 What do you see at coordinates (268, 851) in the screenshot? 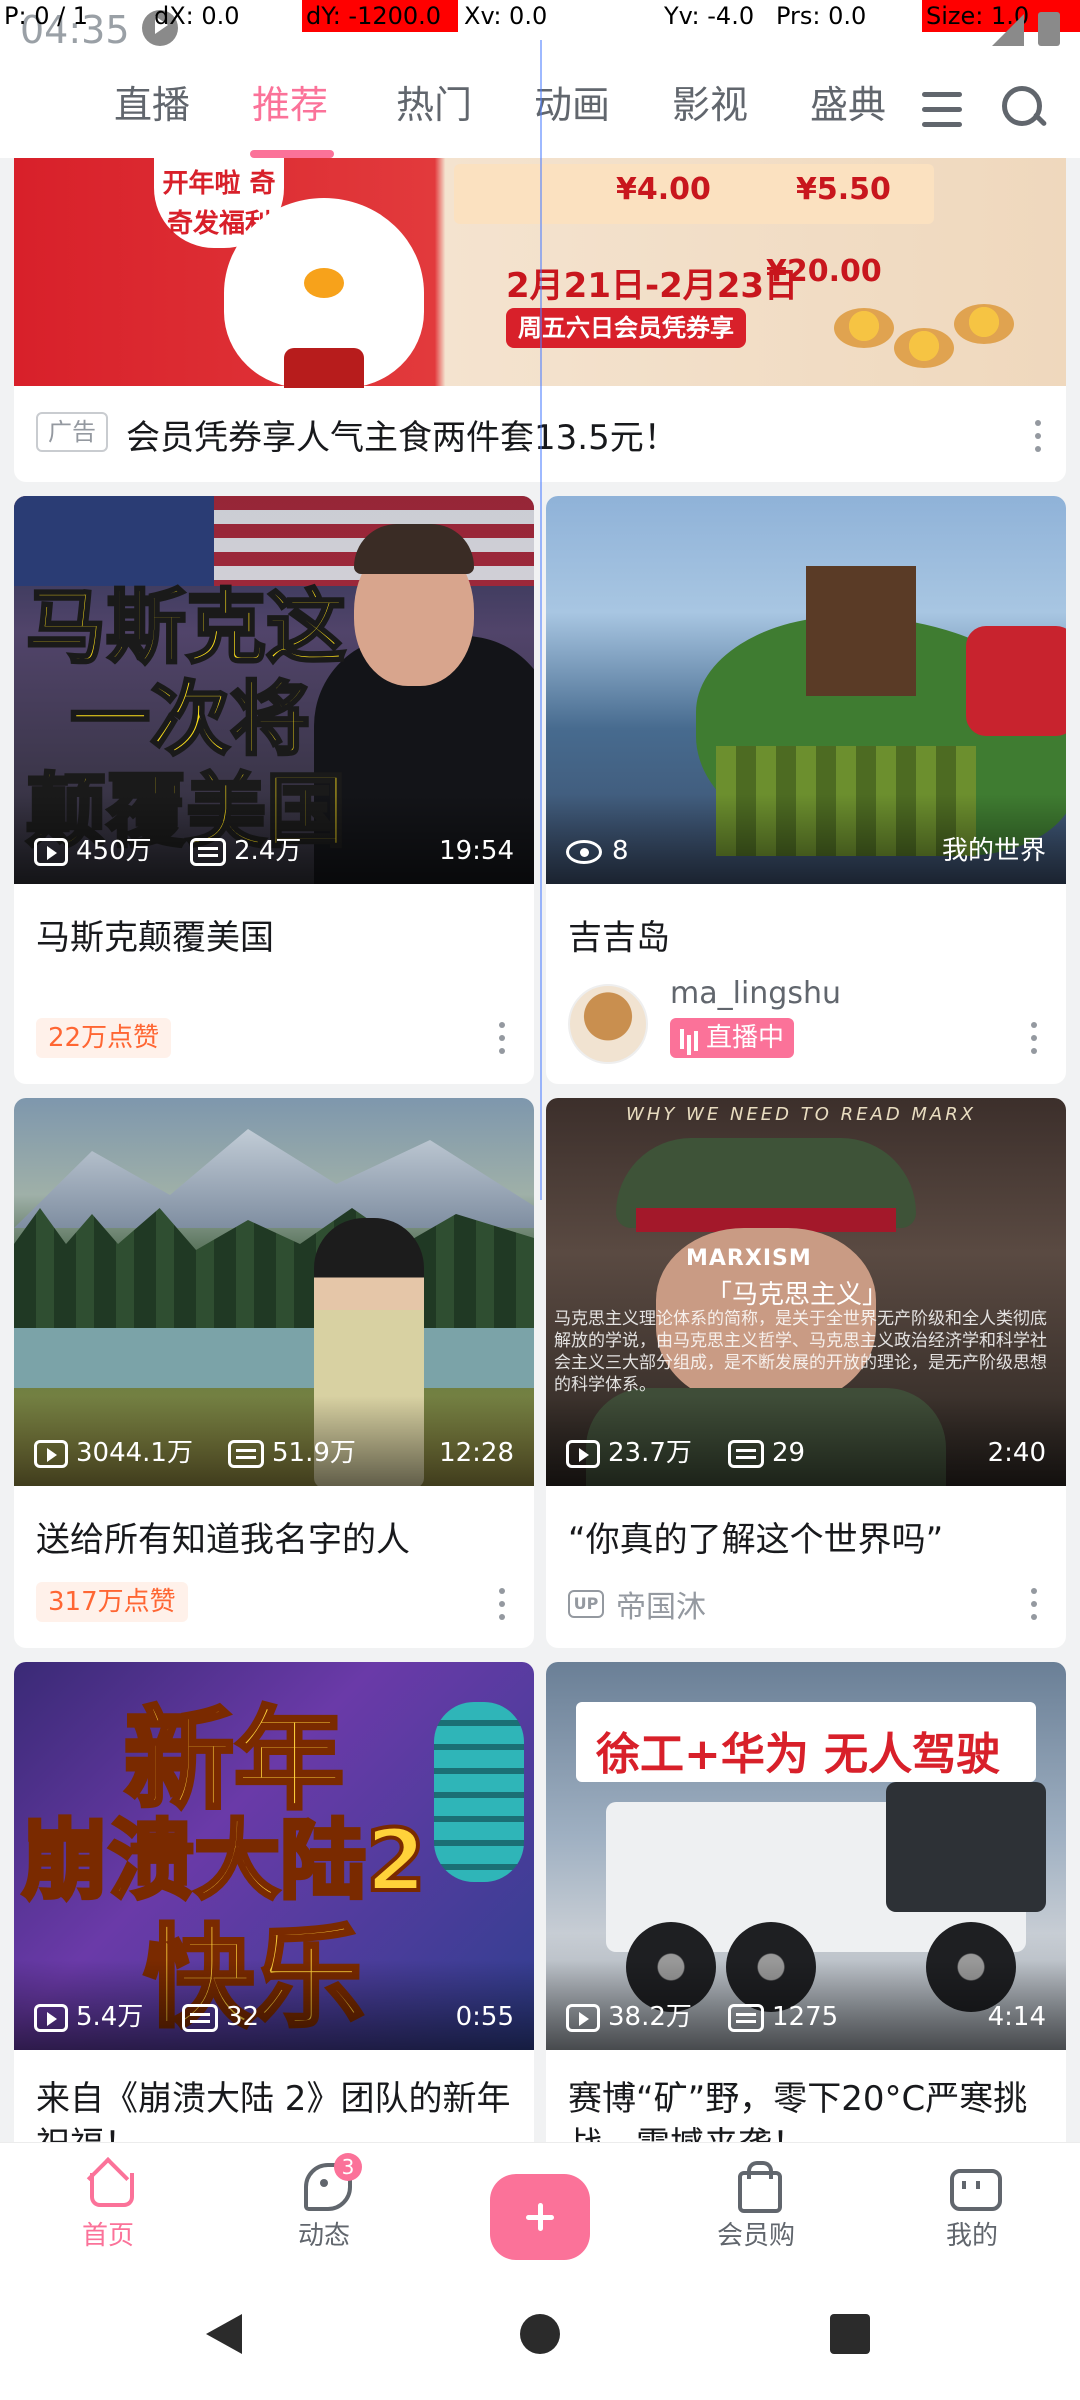
I see `danmaku-count-value: 2.4万` at bounding box center [268, 851].